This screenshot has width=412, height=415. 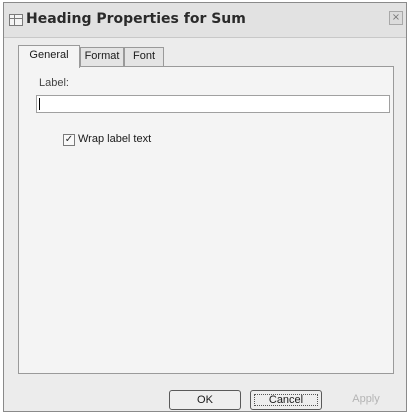 What do you see at coordinates (136, 19) in the screenshot?
I see `window-title: Heading Properties for Sum` at bounding box center [136, 19].